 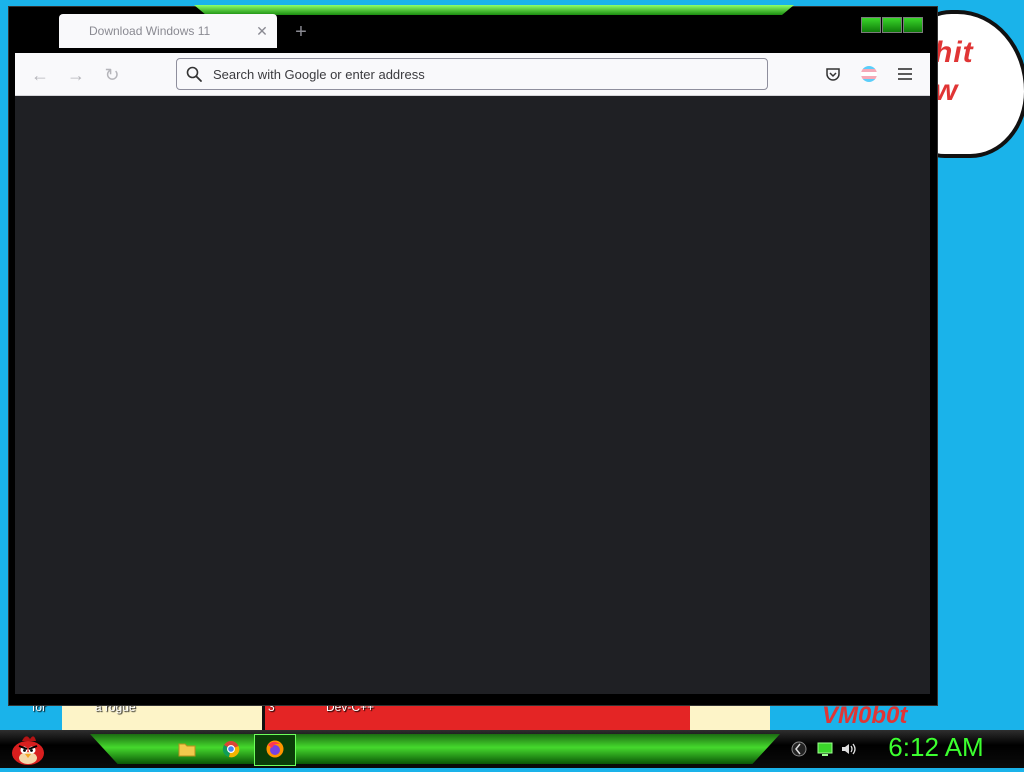 What do you see at coordinates (512, 749) in the screenshot?
I see `taskbar` at bounding box center [512, 749].